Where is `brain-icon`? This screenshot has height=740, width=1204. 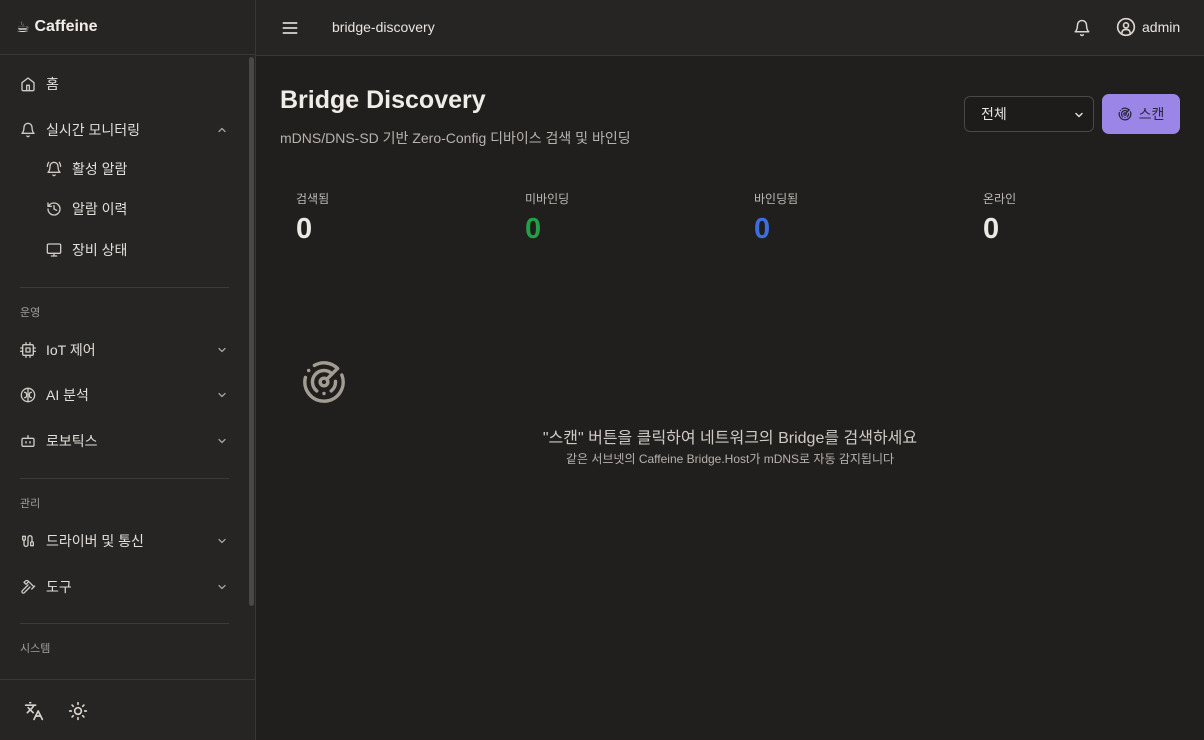
brain-icon is located at coordinates (28, 395).